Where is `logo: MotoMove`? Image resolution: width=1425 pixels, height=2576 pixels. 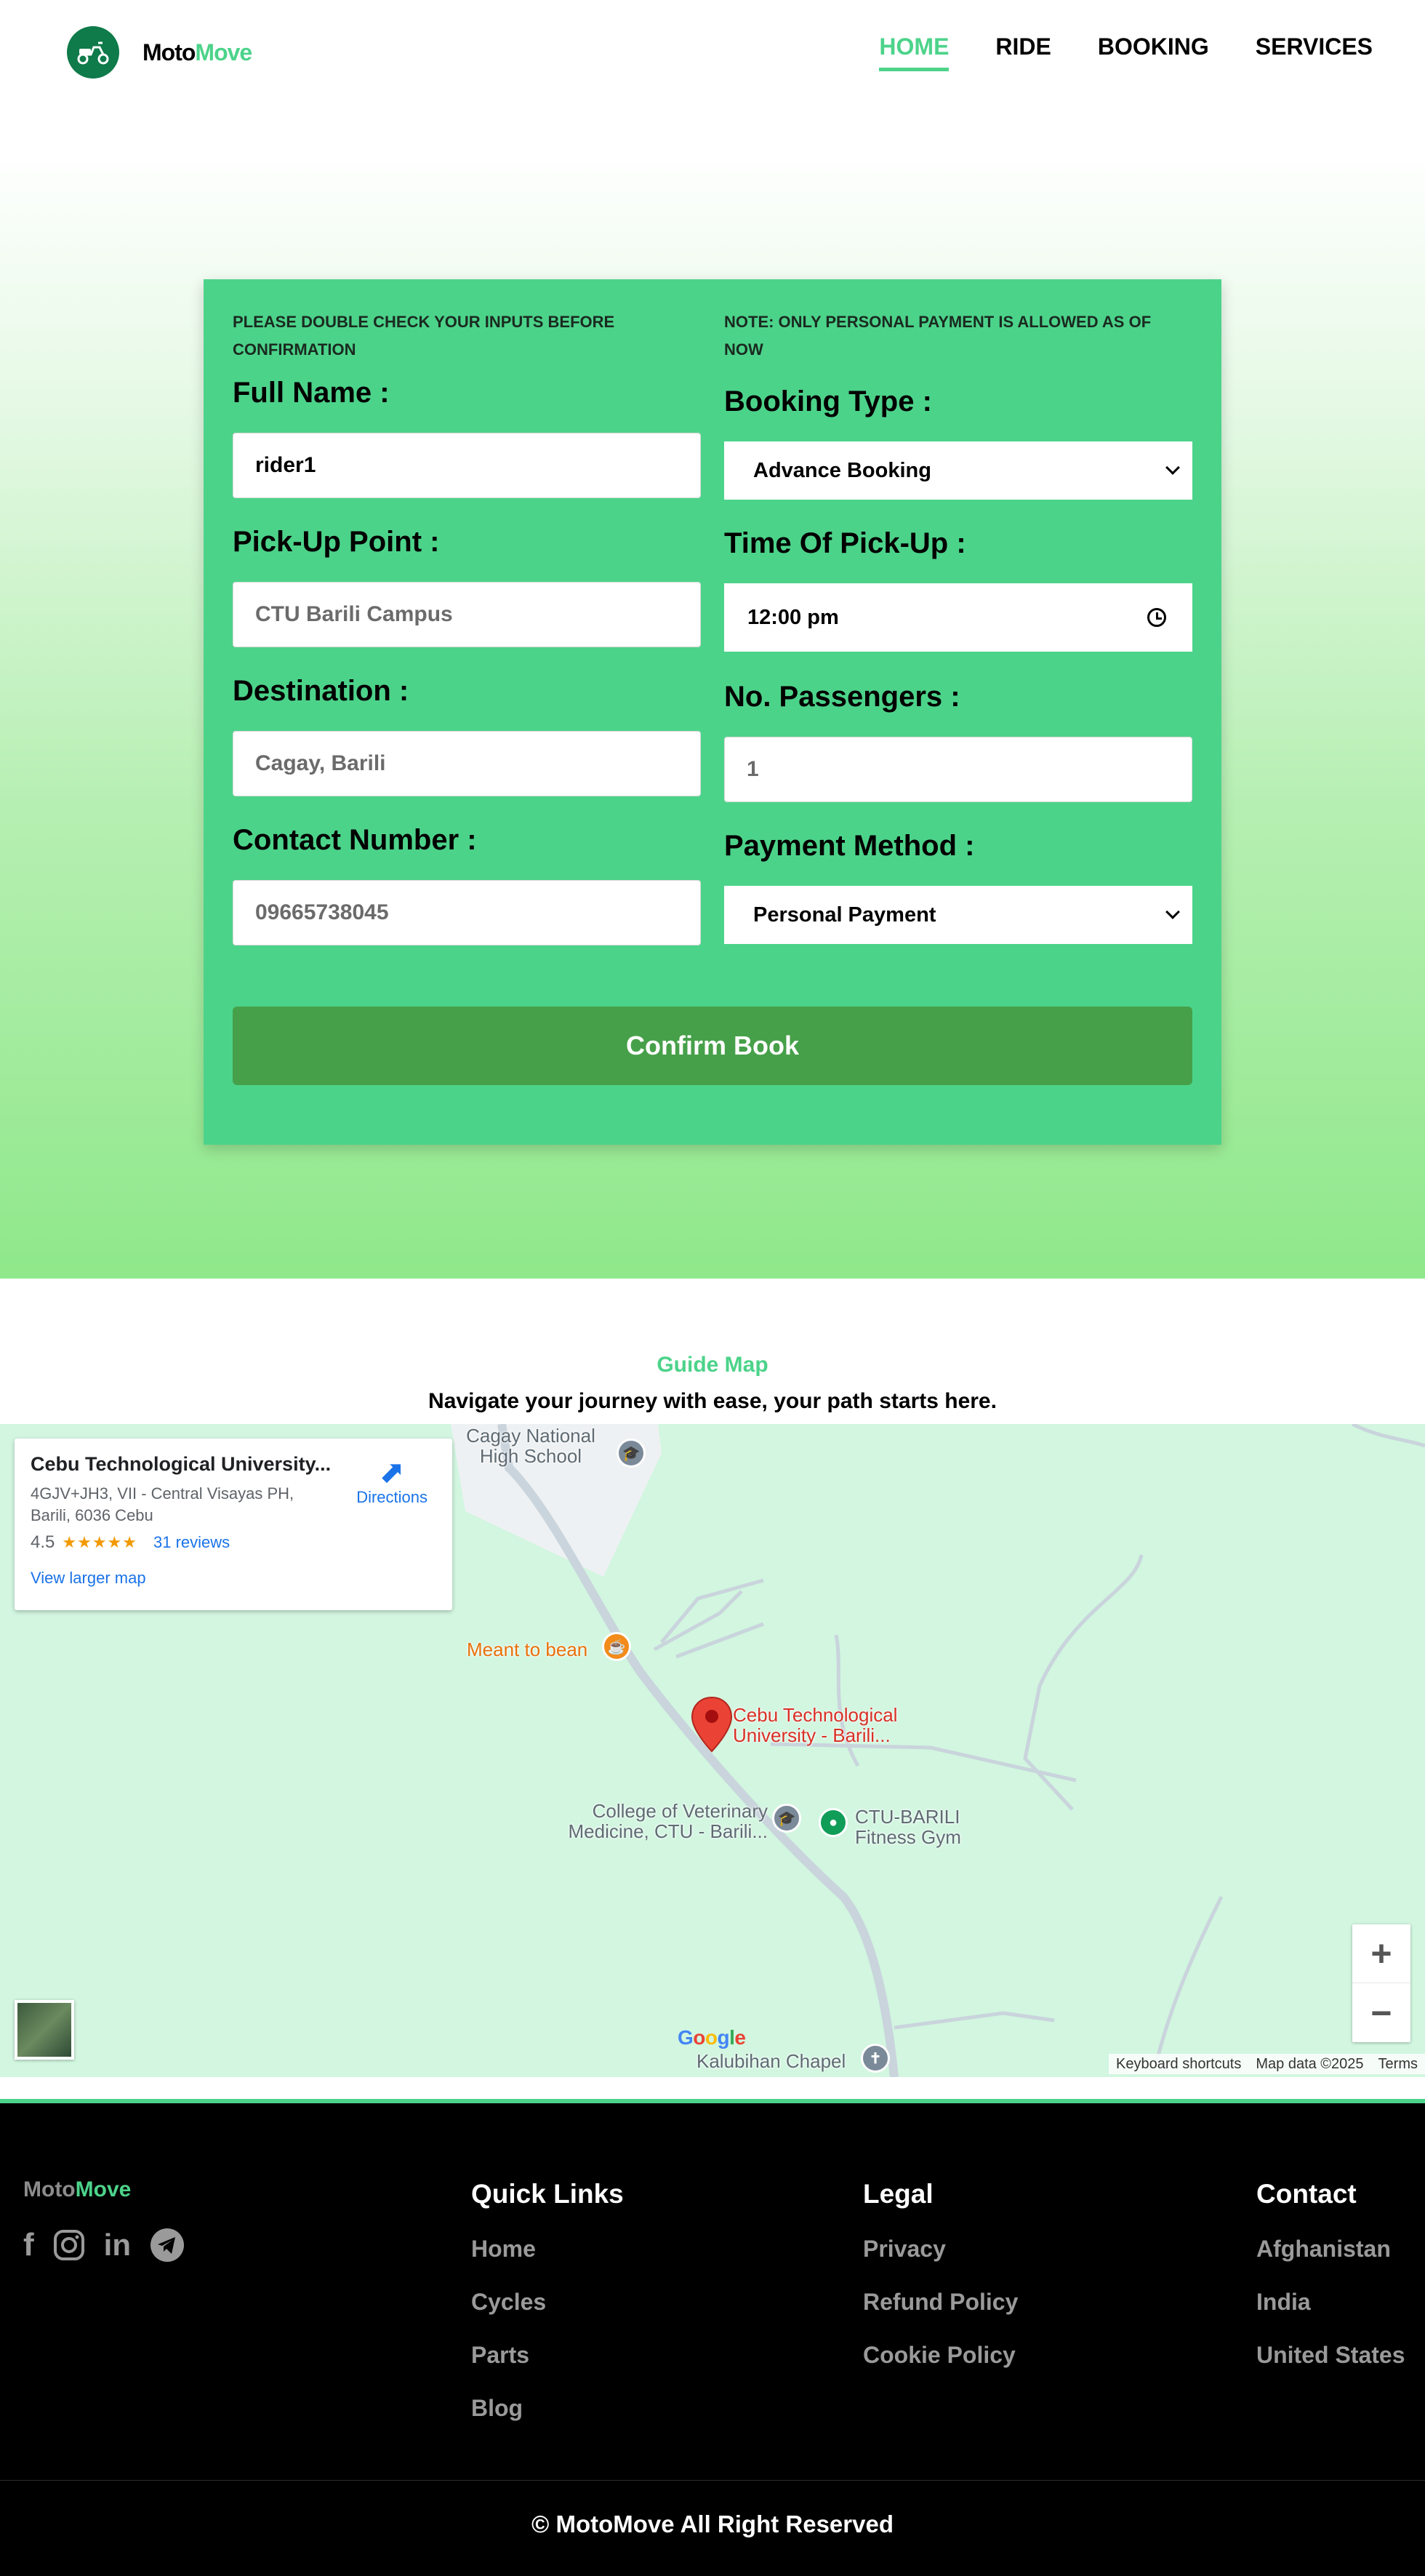 logo: MotoMove is located at coordinates (159, 52).